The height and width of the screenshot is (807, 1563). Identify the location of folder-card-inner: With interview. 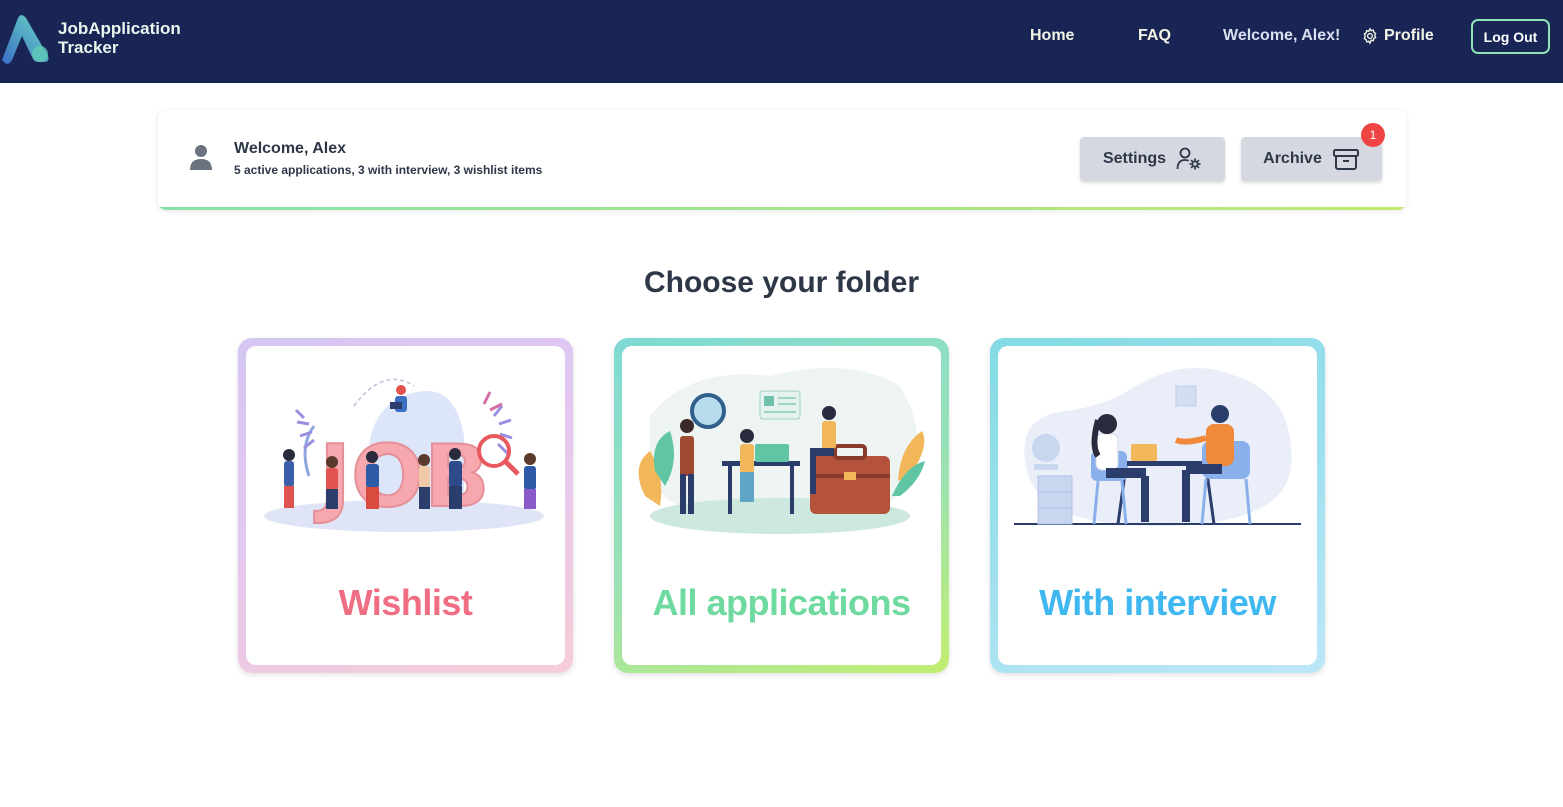
(1157, 505).